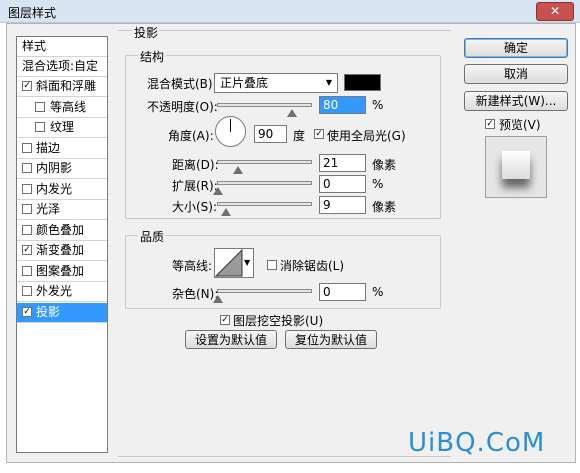 The image size is (580, 473). Describe the element at coordinates (264, 209) in the screenshot. I see `size-slider` at that location.